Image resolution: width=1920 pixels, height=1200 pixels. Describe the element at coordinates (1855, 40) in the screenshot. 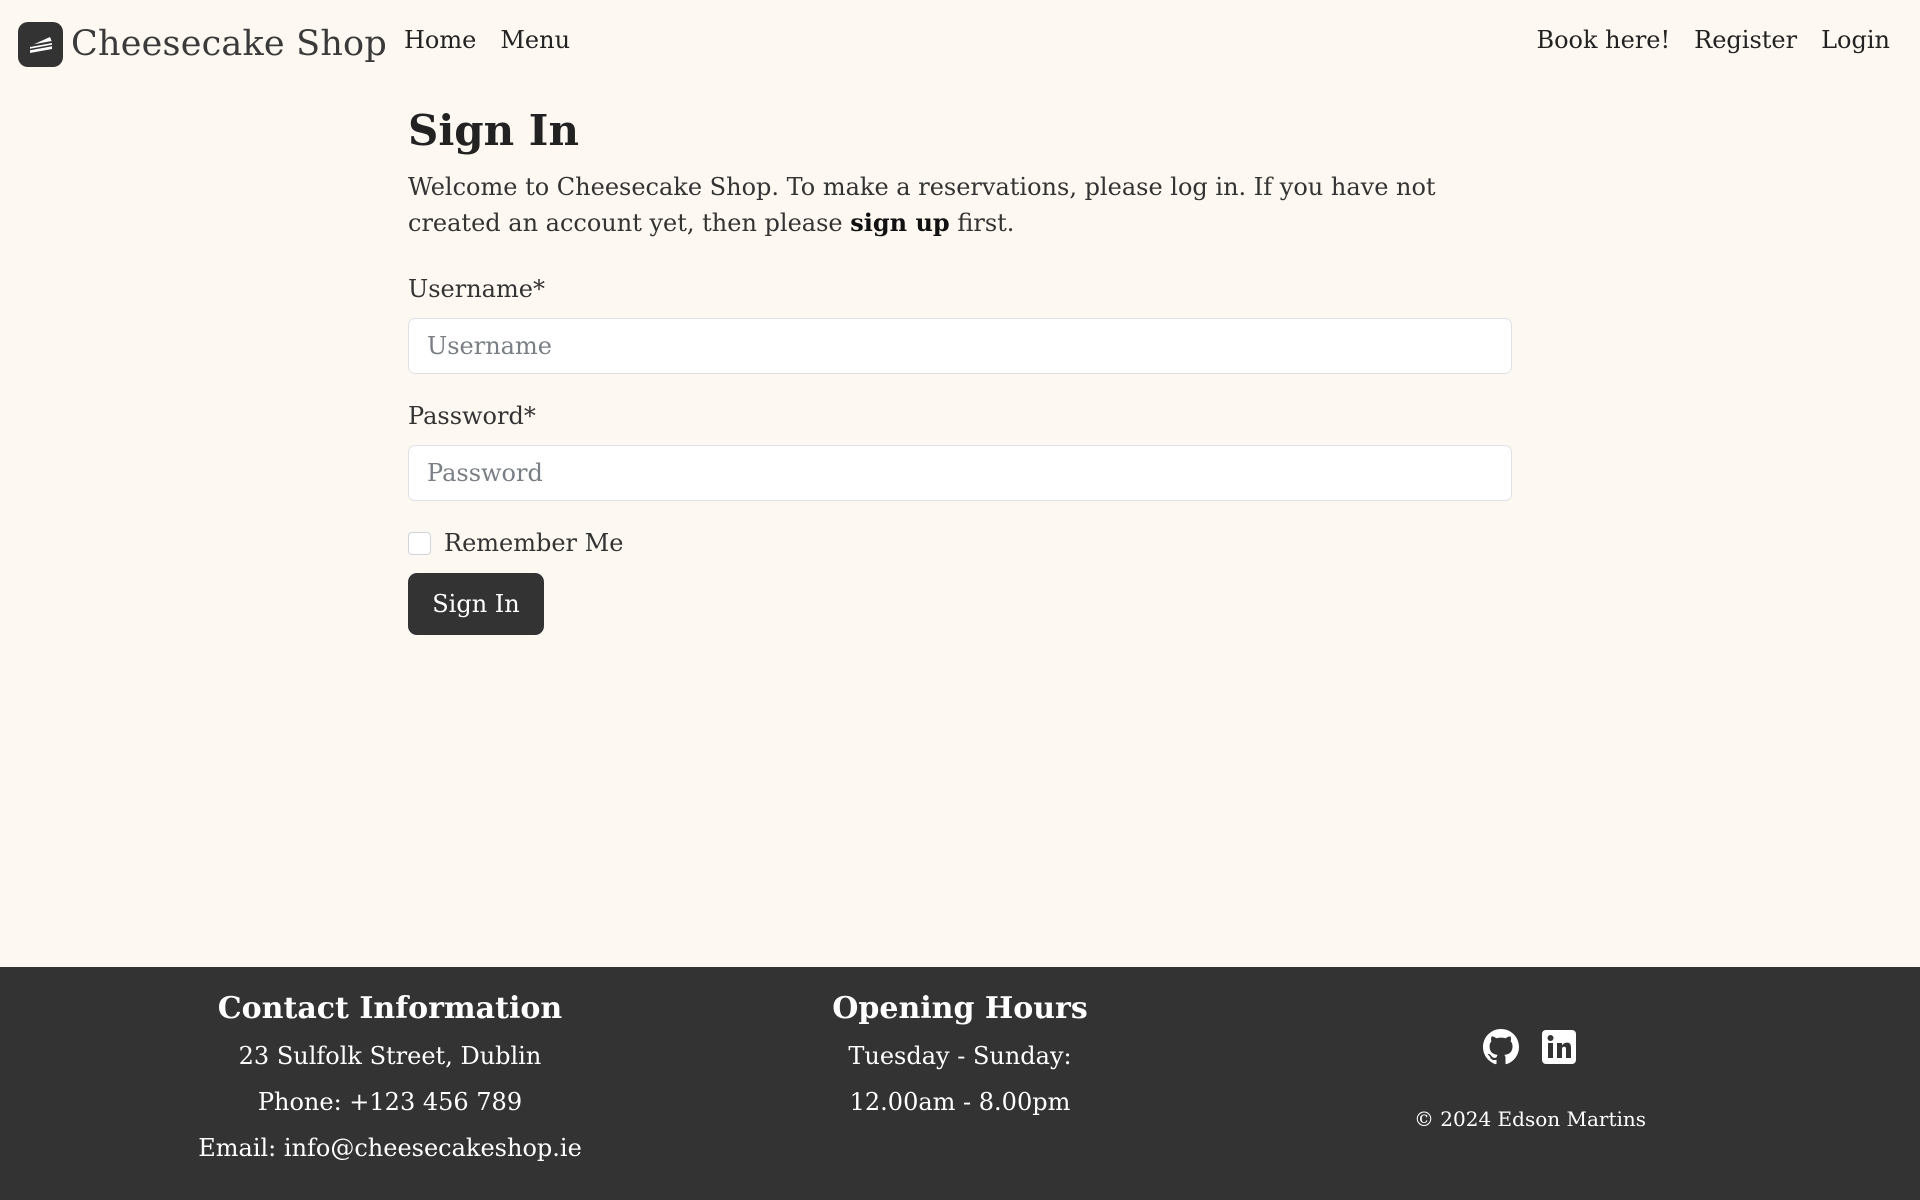

I see `nav-login-link: Login` at that location.